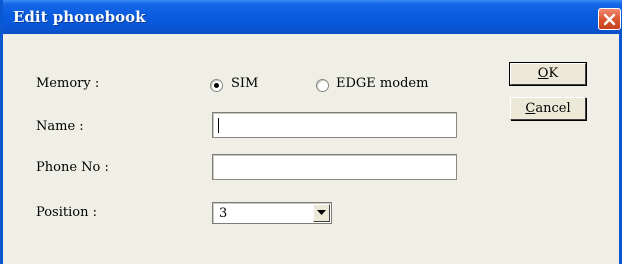 This screenshot has height=264, width=622. What do you see at coordinates (244, 83) in the screenshot?
I see `radio-sim-label: SIM` at bounding box center [244, 83].